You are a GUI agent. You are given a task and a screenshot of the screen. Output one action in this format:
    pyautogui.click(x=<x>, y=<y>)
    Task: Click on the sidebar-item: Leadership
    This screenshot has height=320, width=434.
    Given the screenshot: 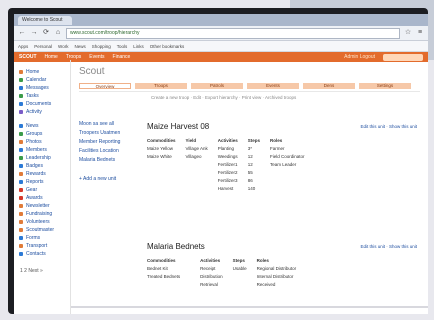 What is the action you would take?
    pyautogui.click(x=42, y=158)
    